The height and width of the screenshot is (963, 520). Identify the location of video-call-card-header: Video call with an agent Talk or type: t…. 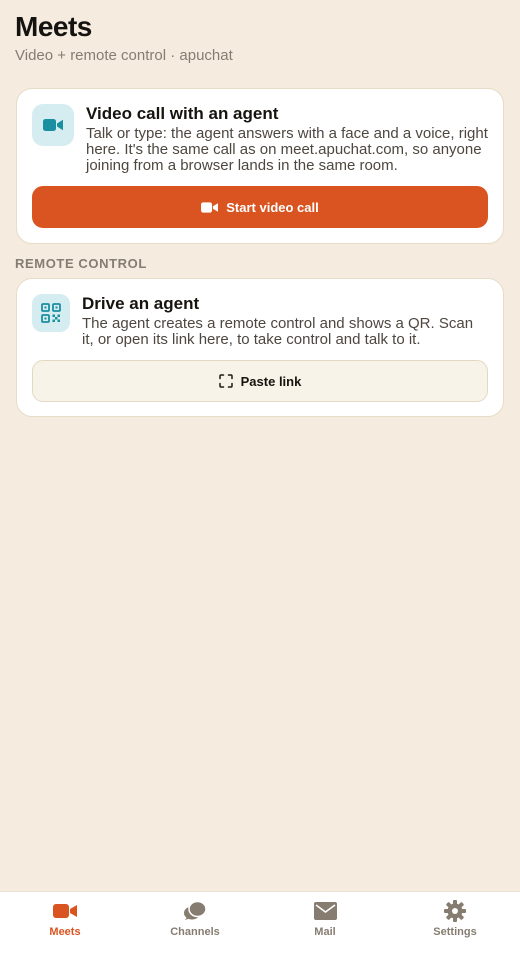
(260, 139).